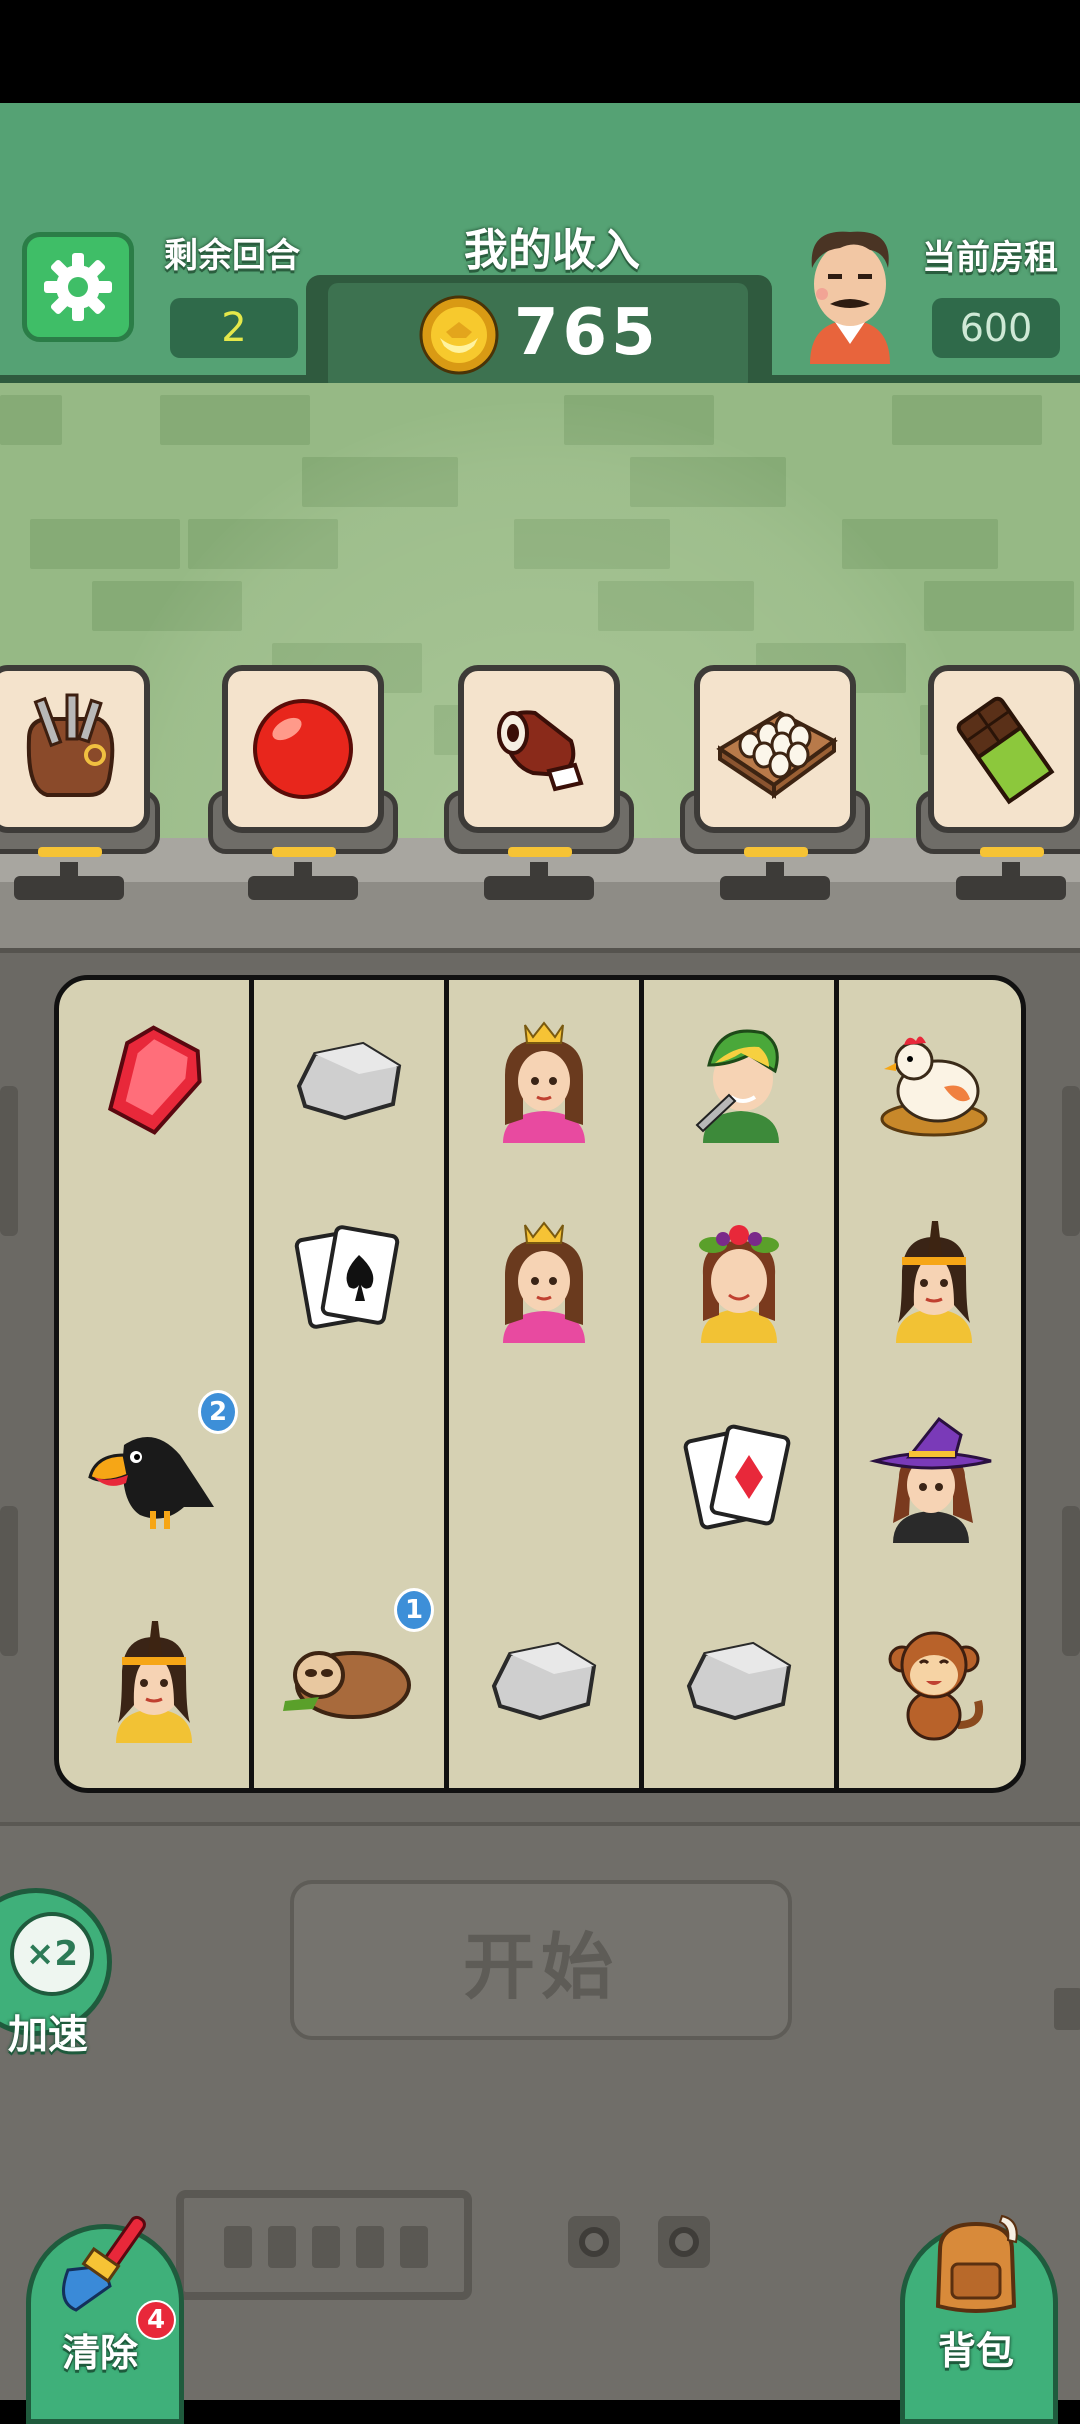  What do you see at coordinates (552, 250) in the screenshot?
I see `income-title: 我的收入` at bounding box center [552, 250].